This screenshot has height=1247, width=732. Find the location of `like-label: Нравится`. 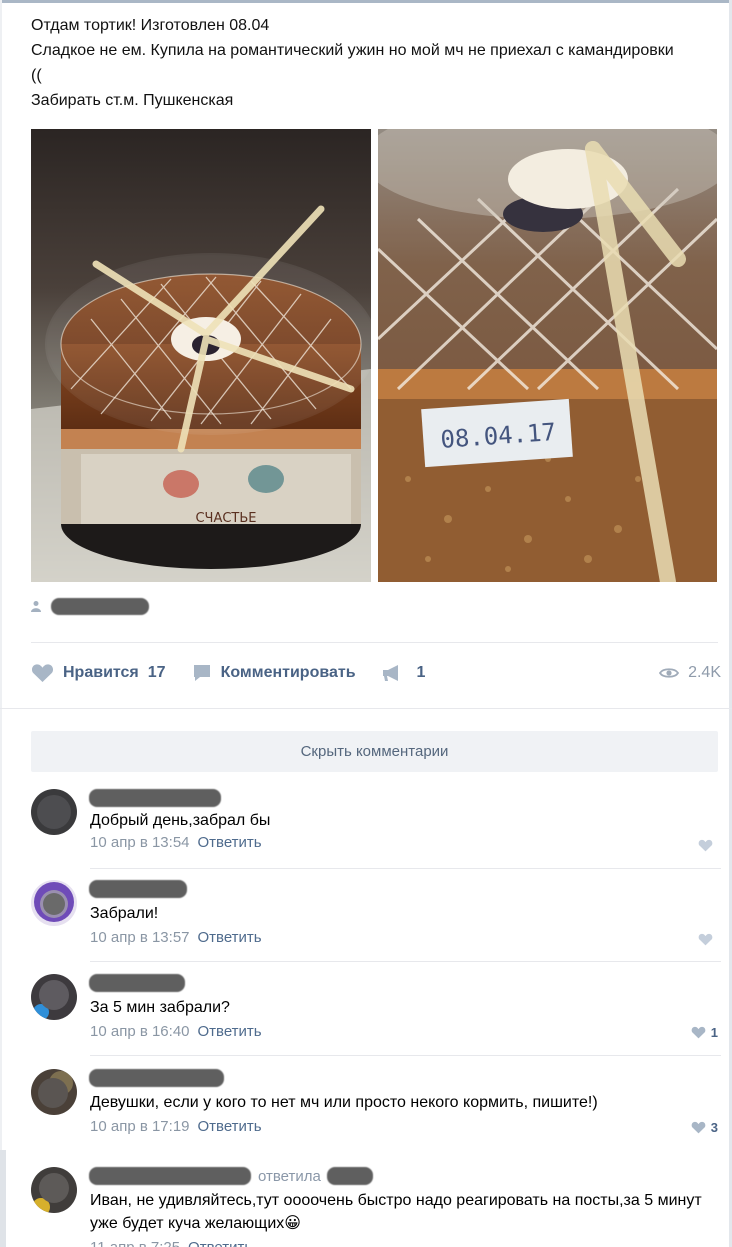

like-label: Нравится is located at coordinates (101, 672).